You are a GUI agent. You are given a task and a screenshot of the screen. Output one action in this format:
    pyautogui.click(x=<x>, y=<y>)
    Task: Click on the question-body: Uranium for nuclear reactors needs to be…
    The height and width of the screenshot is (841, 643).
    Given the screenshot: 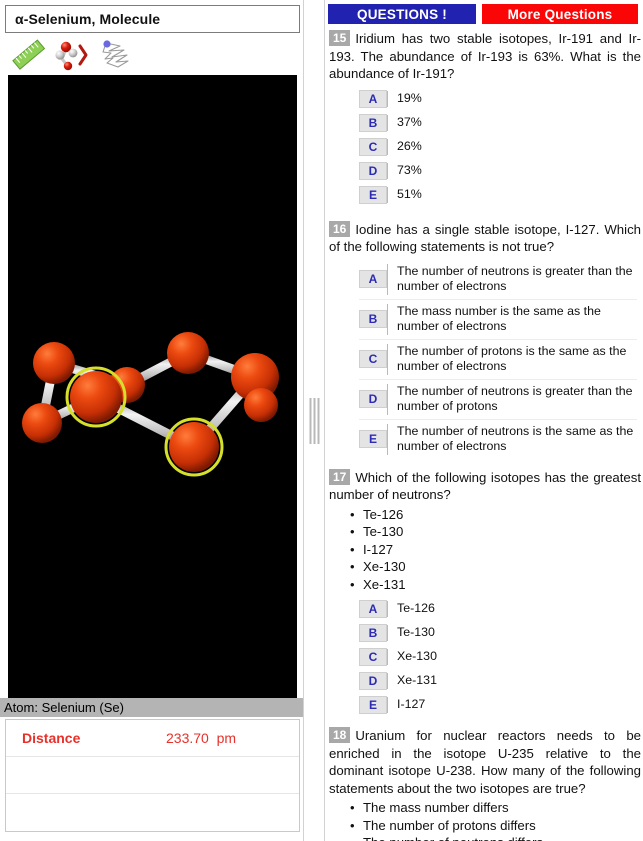 What is the action you would take?
    pyautogui.click(x=485, y=762)
    